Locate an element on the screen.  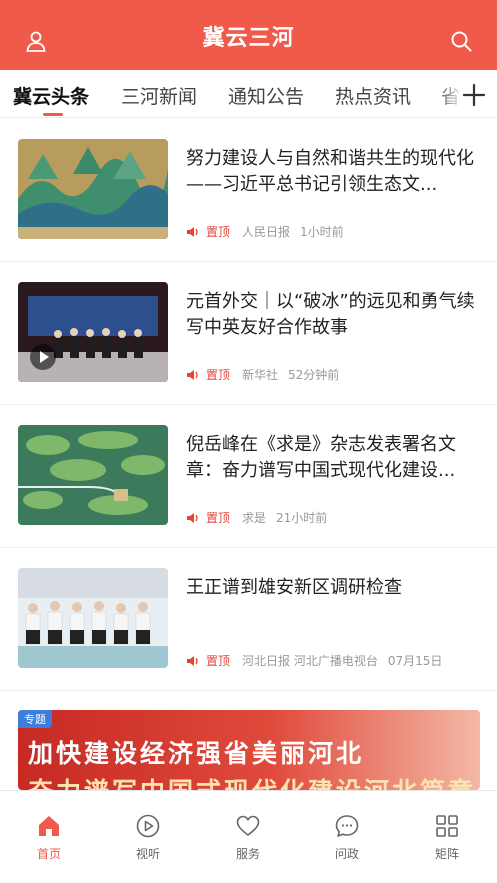
bottom-tab-bar: 首页 视听 服务 问政 矩阵 is located at coordinates (248, 836).